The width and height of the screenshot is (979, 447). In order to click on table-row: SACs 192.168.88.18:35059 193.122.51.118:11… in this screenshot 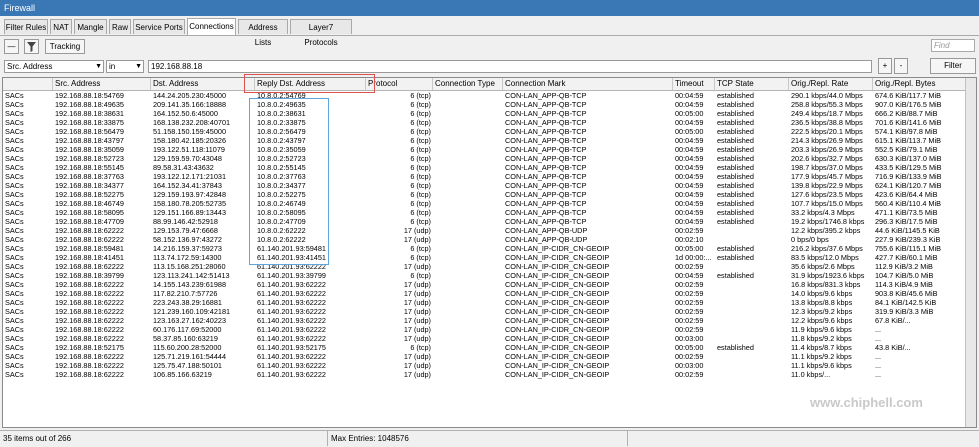, I will do `click(489, 149)`.